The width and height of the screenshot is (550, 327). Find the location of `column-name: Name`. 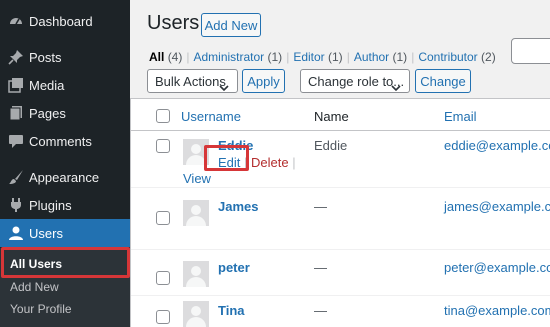

column-name: Name is located at coordinates (331, 116).